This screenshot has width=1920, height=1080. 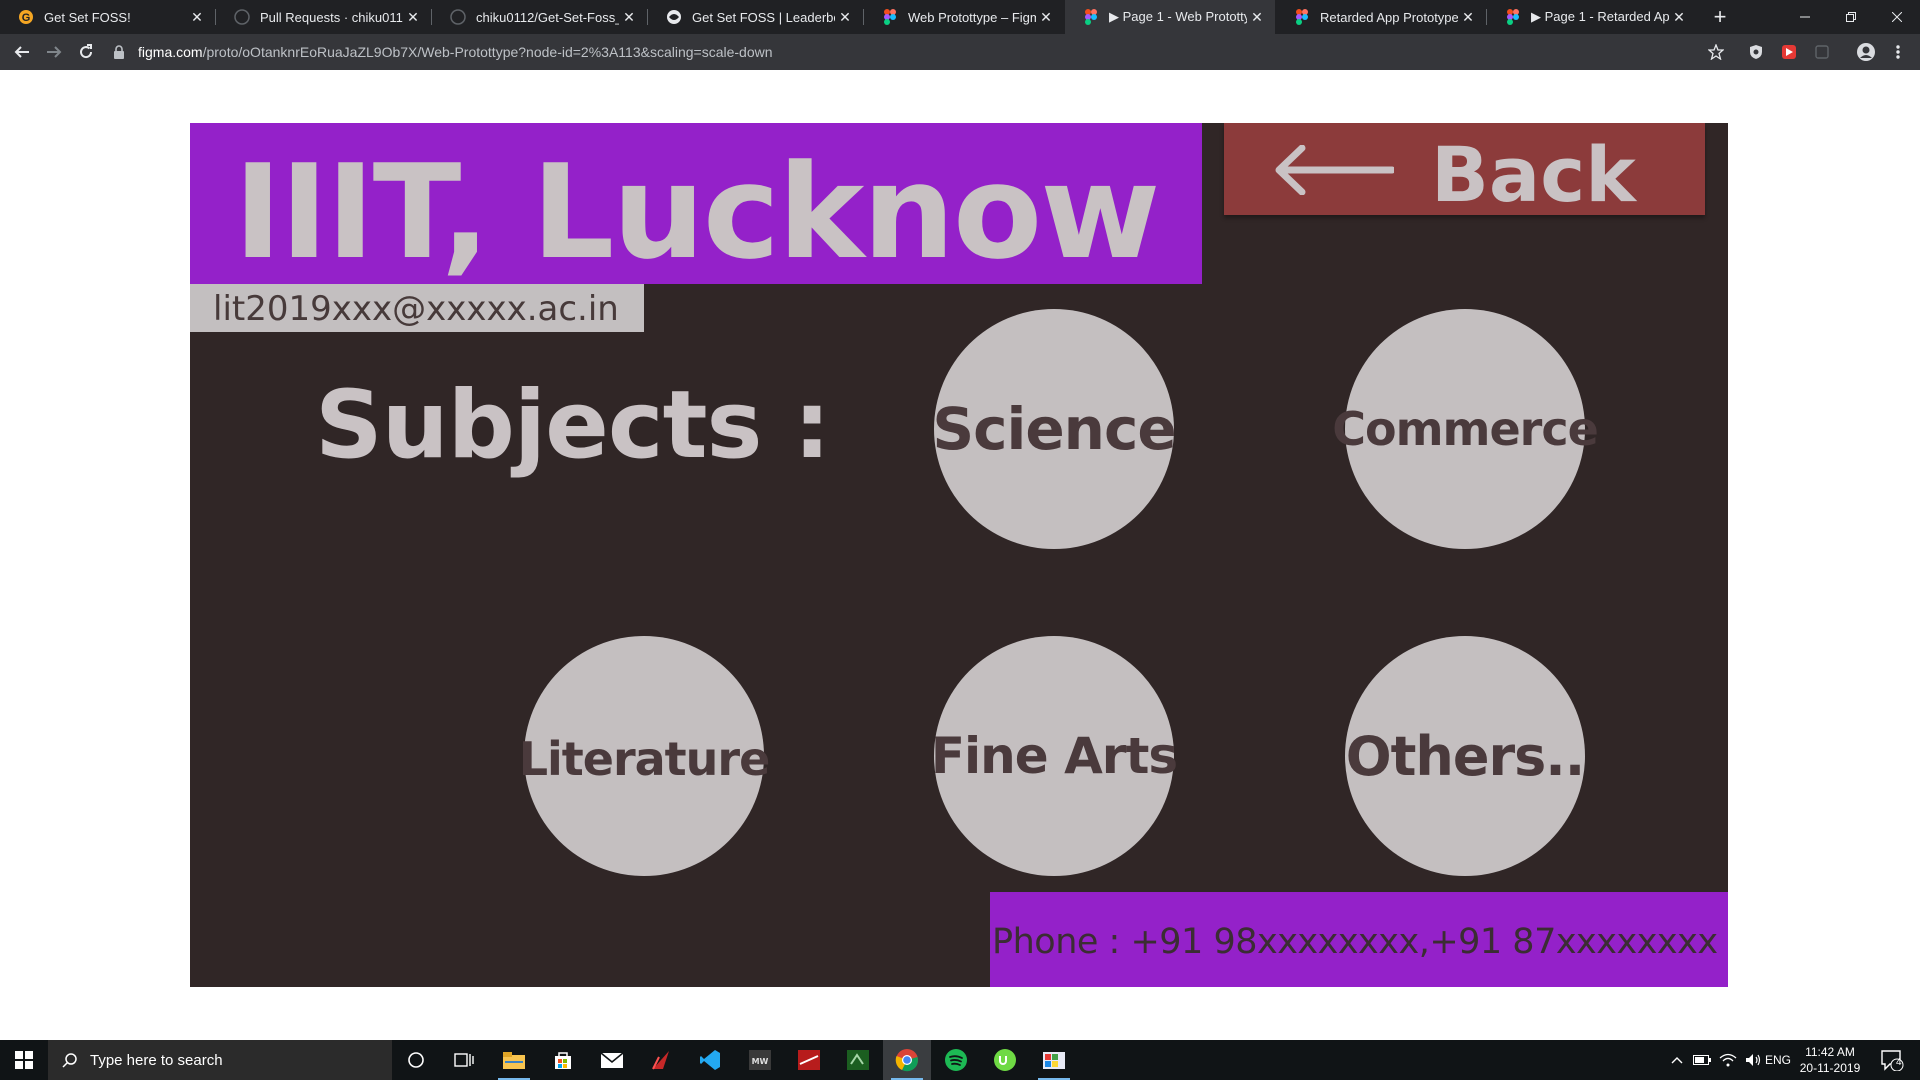 What do you see at coordinates (1381, 17) in the screenshot?
I see `tab-retarded-app: Retarded App Prototype – F ✕` at bounding box center [1381, 17].